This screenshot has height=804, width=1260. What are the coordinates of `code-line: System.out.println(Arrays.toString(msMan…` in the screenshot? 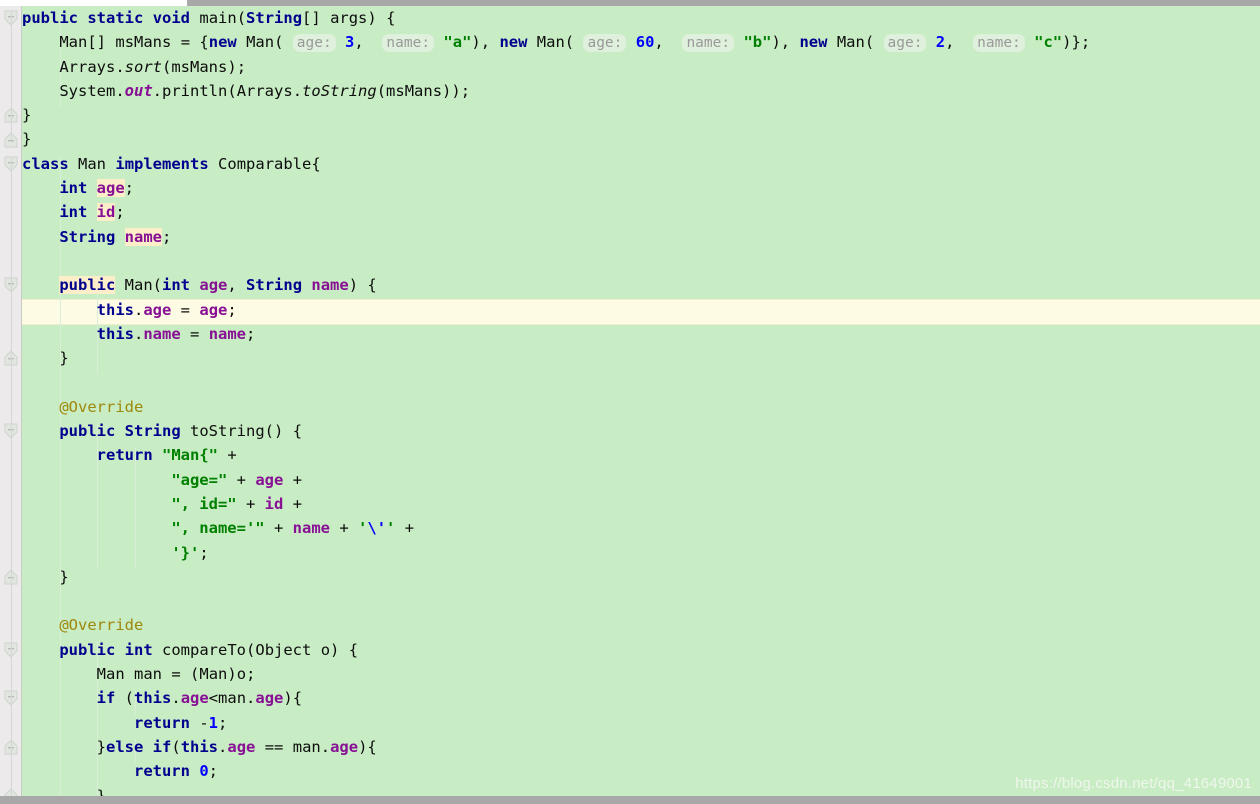 It's located at (630, 91).